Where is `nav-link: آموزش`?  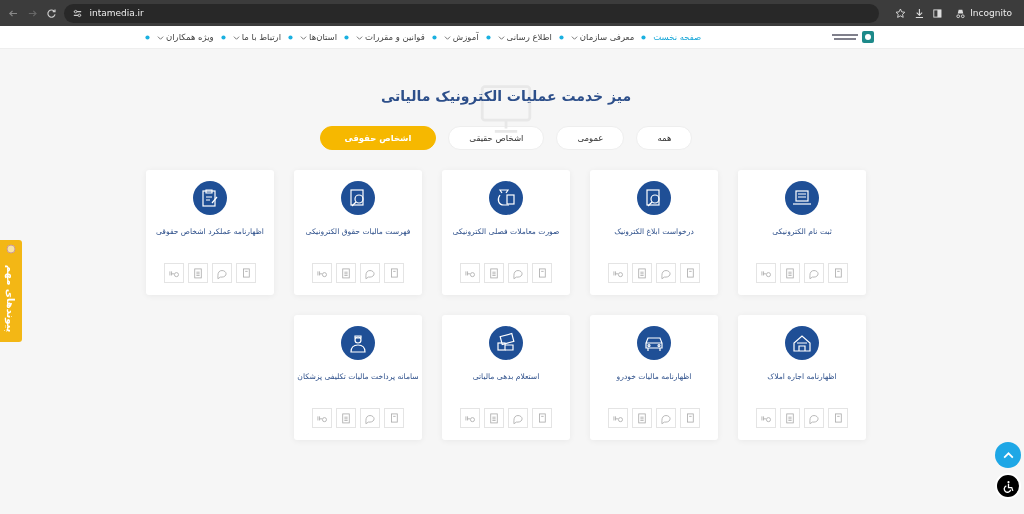
nav-link: آموزش is located at coordinates (461, 37).